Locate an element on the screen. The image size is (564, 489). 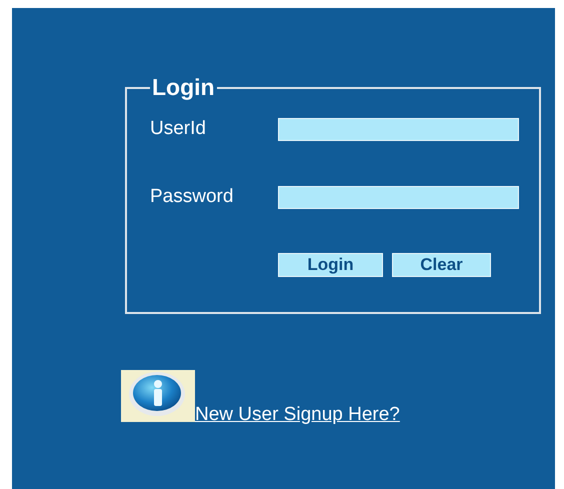
field-label: UserId is located at coordinates (178, 129).